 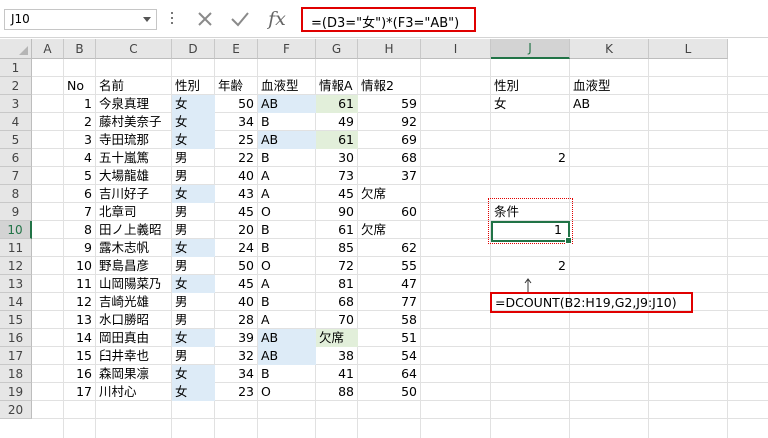 What do you see at coordinates (80, 356) in the screenshot?
I see `table-cell: 15` at bounding box center [80, 356].